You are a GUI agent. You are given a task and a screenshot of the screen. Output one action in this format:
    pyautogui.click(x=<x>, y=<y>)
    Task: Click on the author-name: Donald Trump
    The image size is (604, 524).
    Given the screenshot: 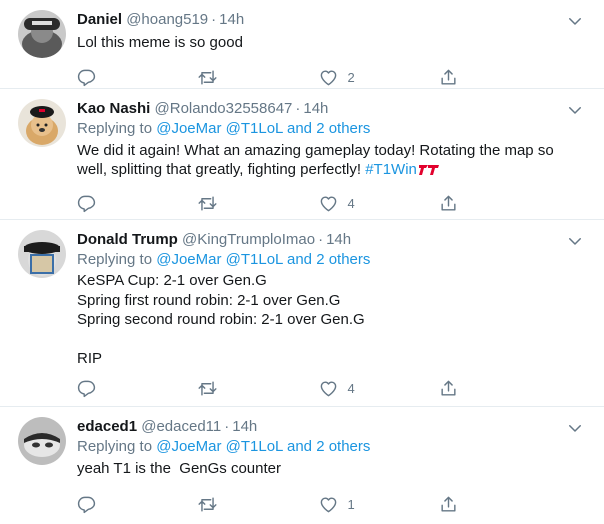 What is the action you would take?
    pyautogui.click(x=127, y=239)
    